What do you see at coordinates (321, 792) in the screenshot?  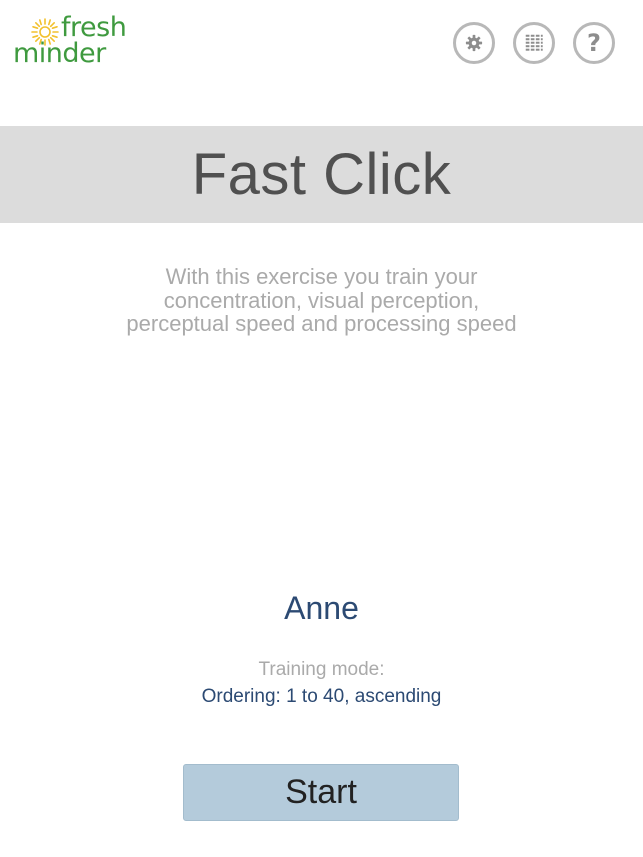 I see `start-button: Start` at bounding box center [321, 792].